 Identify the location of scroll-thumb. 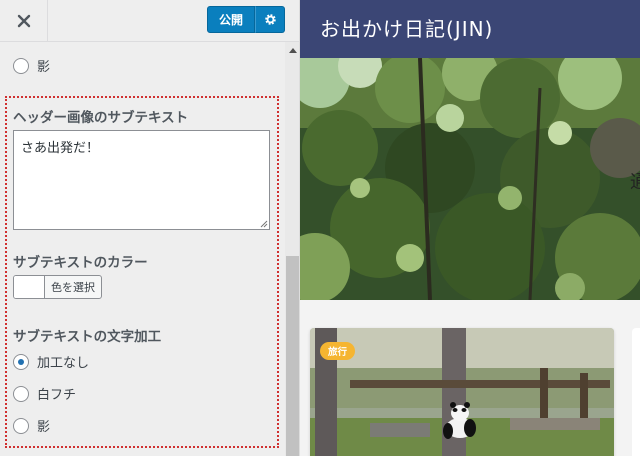
(292, 356).